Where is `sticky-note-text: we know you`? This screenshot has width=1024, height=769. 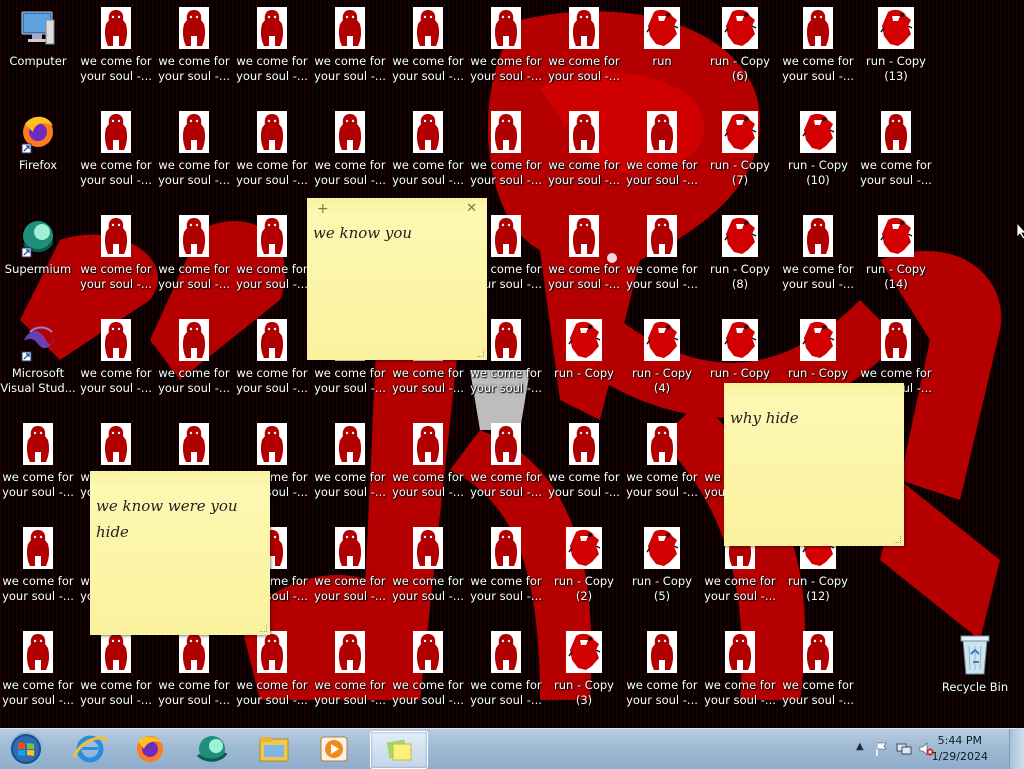
sticky-note-text: we know you is located at coordinates (397, 233).